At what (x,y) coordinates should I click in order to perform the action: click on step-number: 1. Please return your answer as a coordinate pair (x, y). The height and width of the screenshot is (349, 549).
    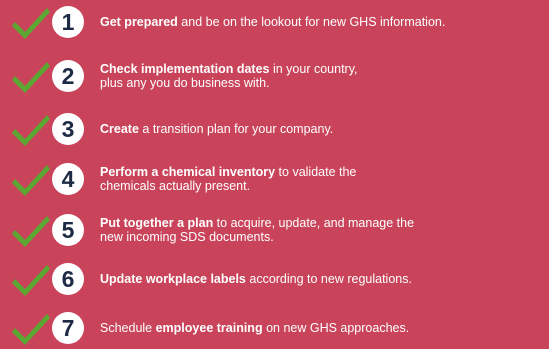
    Looking at the image, I should click on (68, 22).